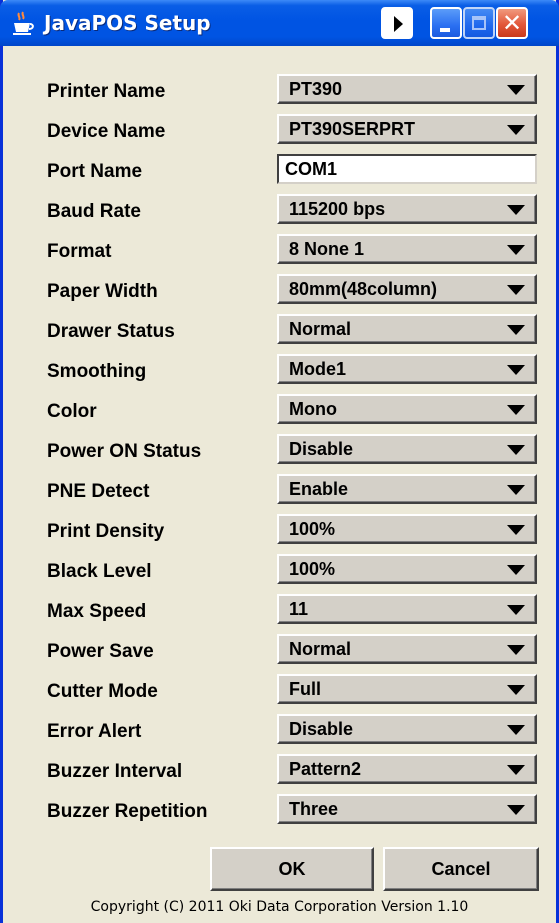  Describe the element at coordinates (311, 169) in the screenshot. I see `port-name-input-value: COM1` at that location.